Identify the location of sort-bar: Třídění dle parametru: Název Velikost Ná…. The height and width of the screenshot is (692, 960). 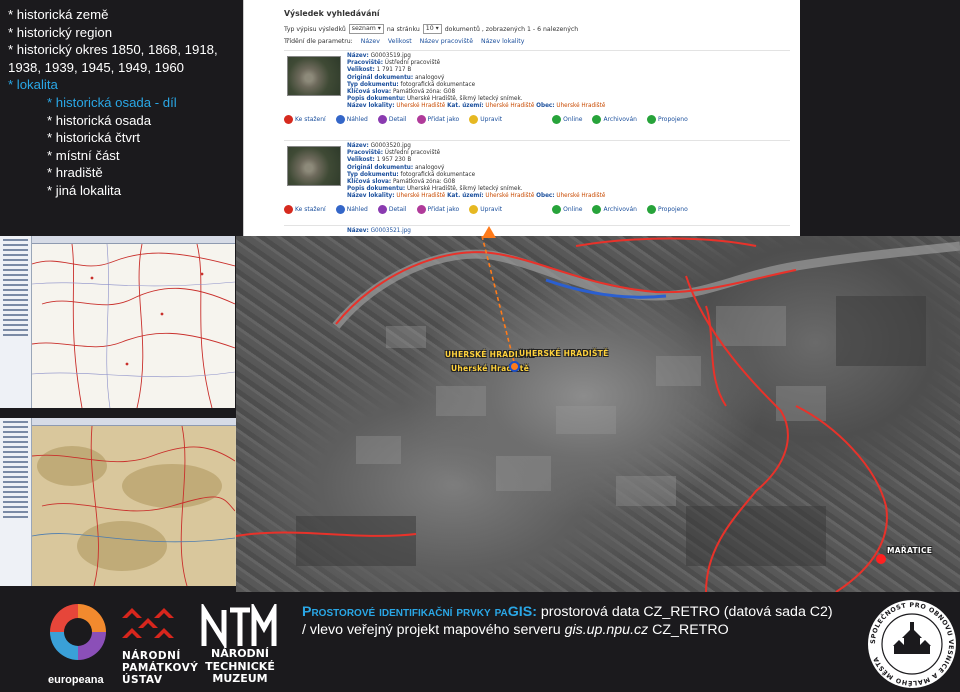
(537, 41).